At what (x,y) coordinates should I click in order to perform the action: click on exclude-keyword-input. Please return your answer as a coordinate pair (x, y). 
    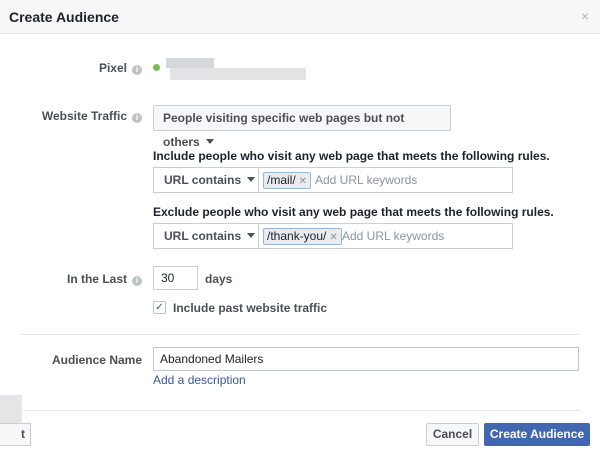
    Looking at the image, I should click on (424, 236).